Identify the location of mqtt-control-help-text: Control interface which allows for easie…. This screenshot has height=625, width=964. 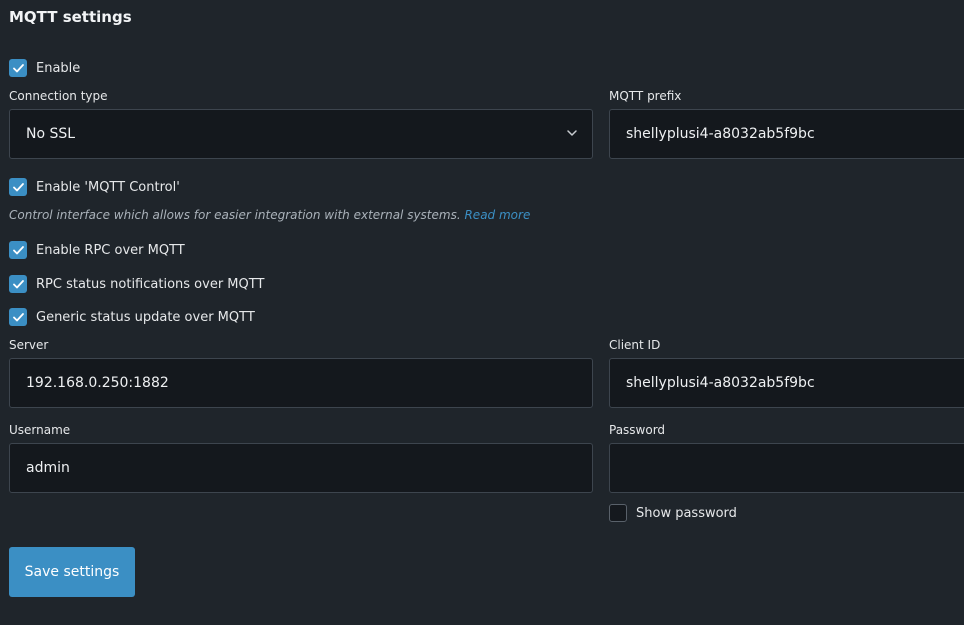
(235, 215).